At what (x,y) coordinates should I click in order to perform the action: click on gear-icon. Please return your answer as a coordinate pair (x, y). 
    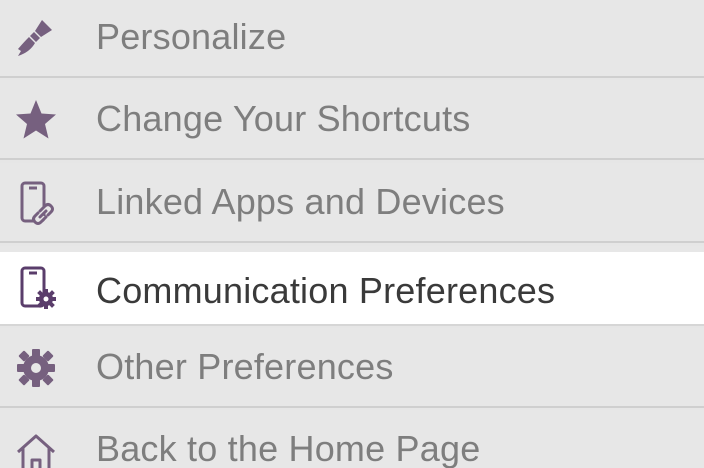
    Looking at the image, I should click on (36, 368).